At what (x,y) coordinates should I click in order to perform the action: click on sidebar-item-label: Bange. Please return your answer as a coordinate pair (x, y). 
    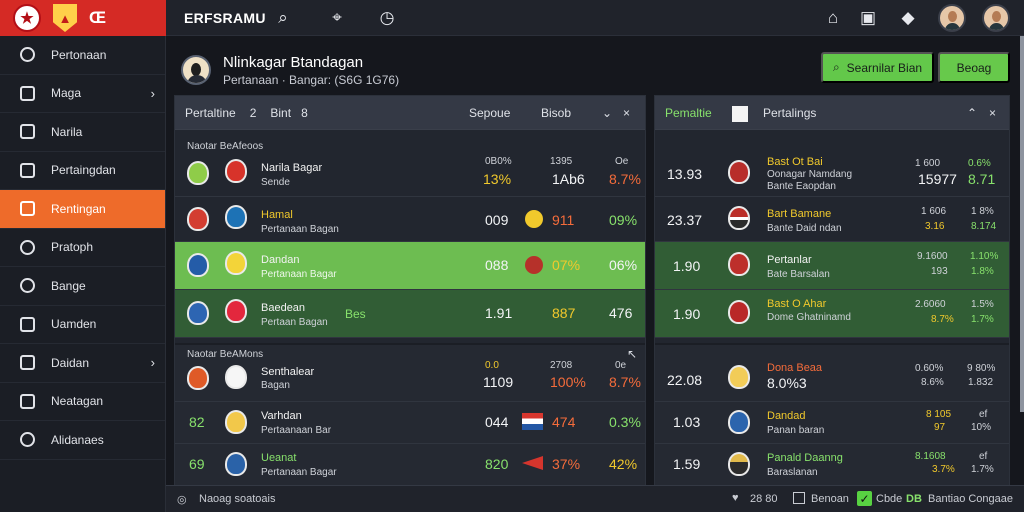
    Looking at the image, I should click on (68, 285).